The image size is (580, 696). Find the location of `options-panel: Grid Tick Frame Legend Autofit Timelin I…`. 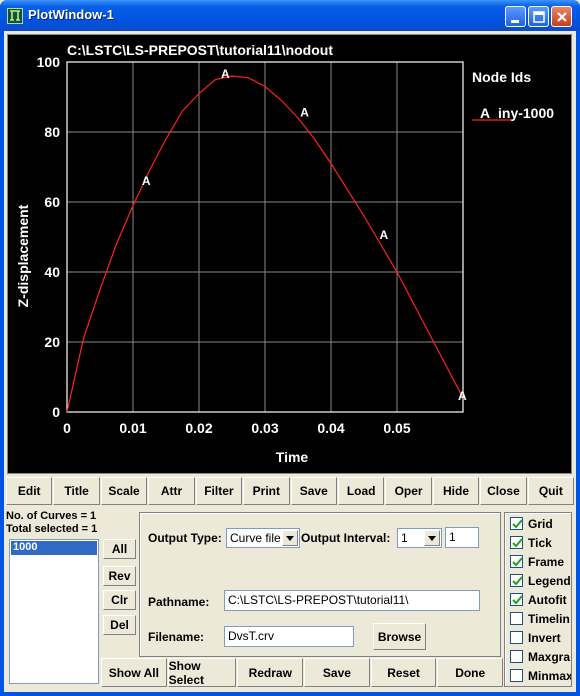

options-panel: Grid Tick Frame Legend Autofit Timelin I… is located at coordinates (538, 599).